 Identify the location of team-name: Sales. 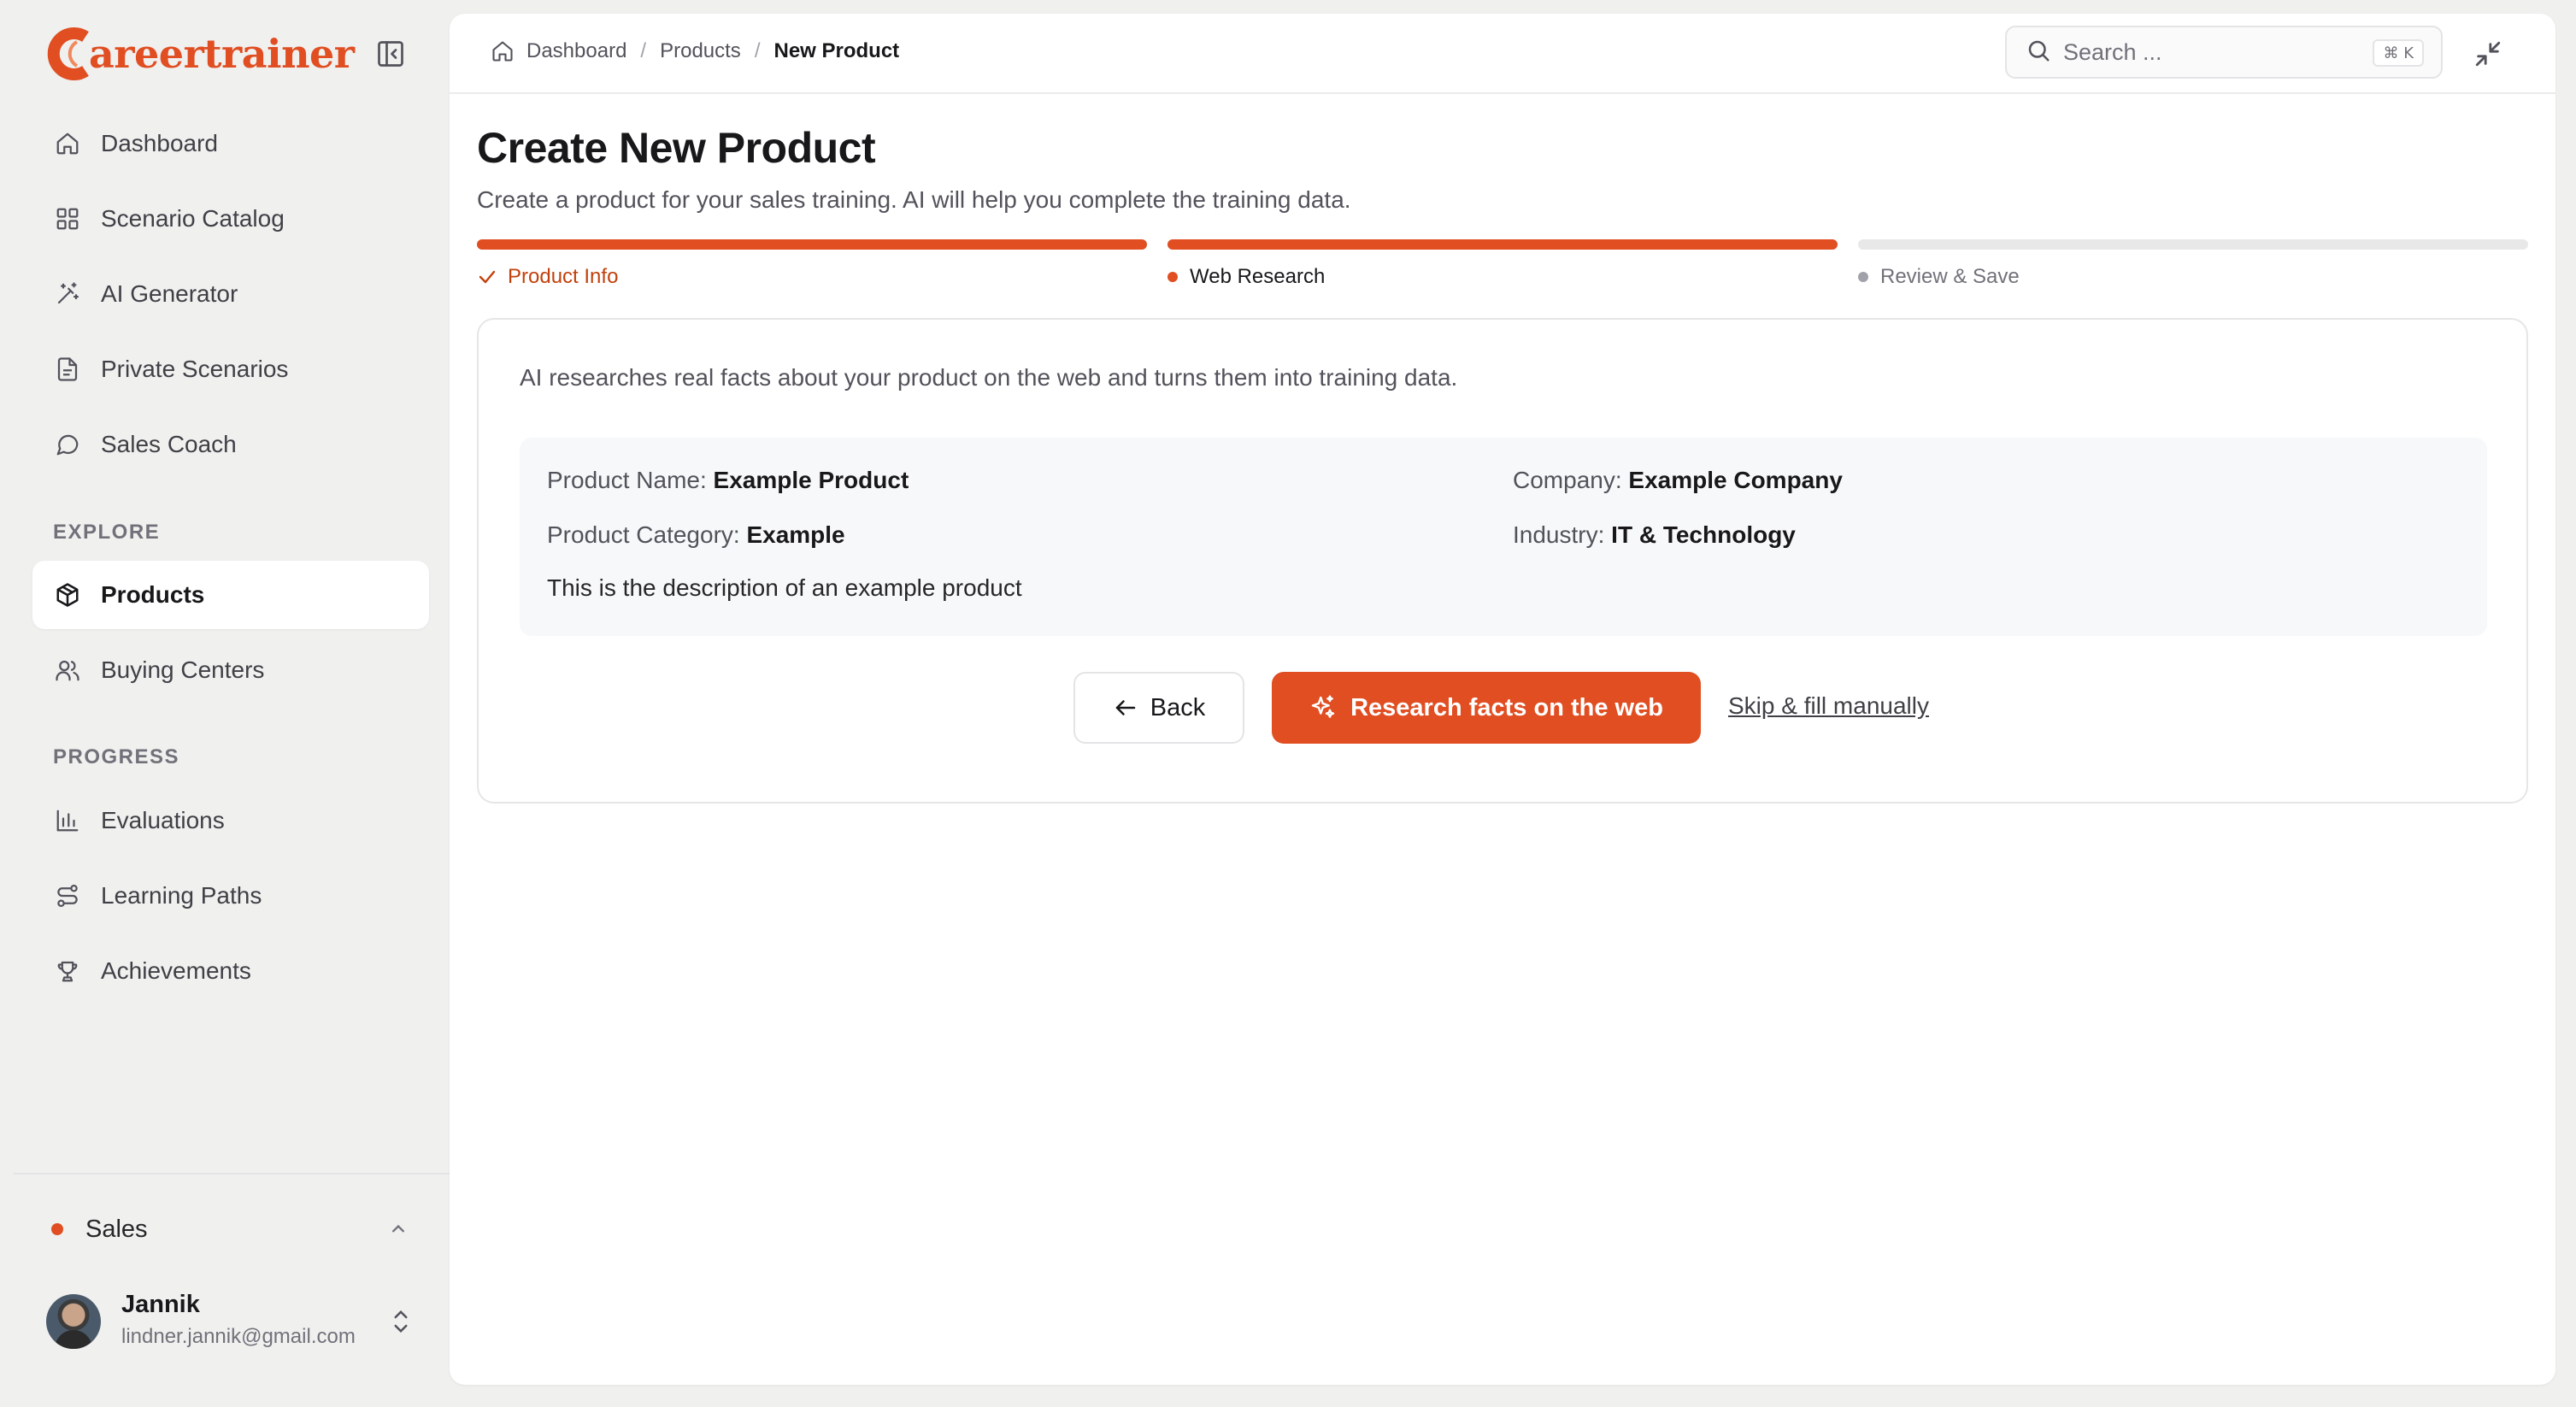
(116, 1229).